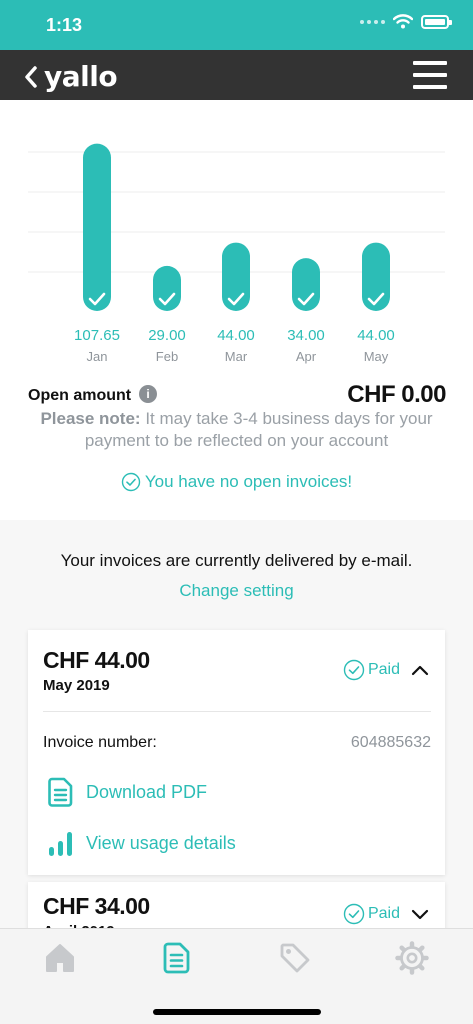  What do you see at coordinates (97, 356) in the screenshot?
I see `chart-month-label: Jan` at bounding box center [97, 356].